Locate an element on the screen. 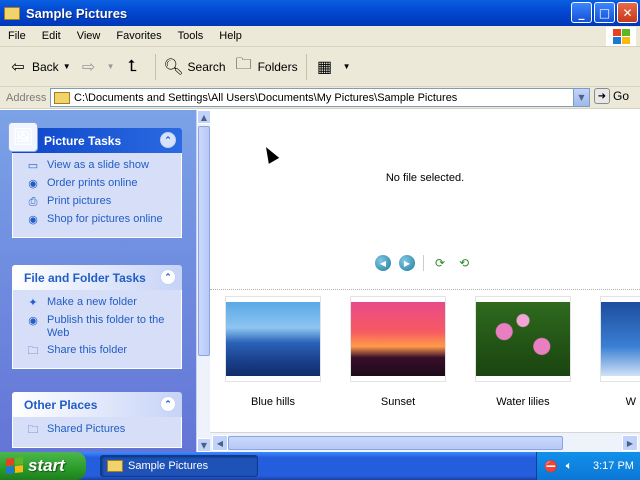 This screenshot has height=480, width=640. task-publish-web: ◉ Publish this folder to the Web is located at coordinates (103, 327).